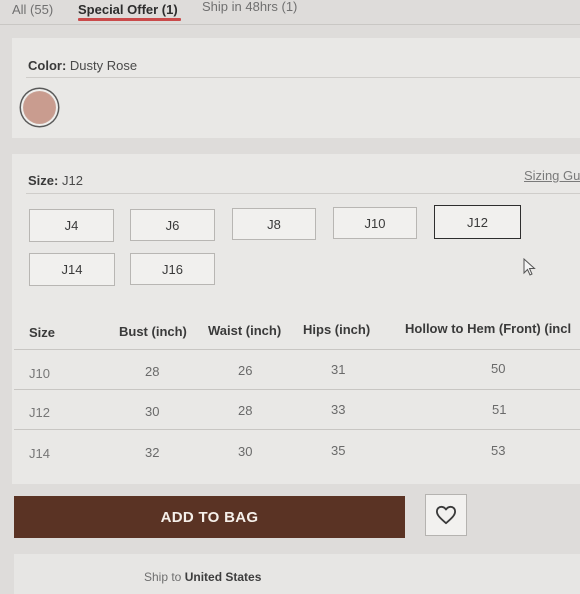 The height and width of the screenshot is (594, 580). What do you see at coordinates (39, 412) in the screenshot?
I see `table-cell-size: J12` at bounding box center [39, 412].